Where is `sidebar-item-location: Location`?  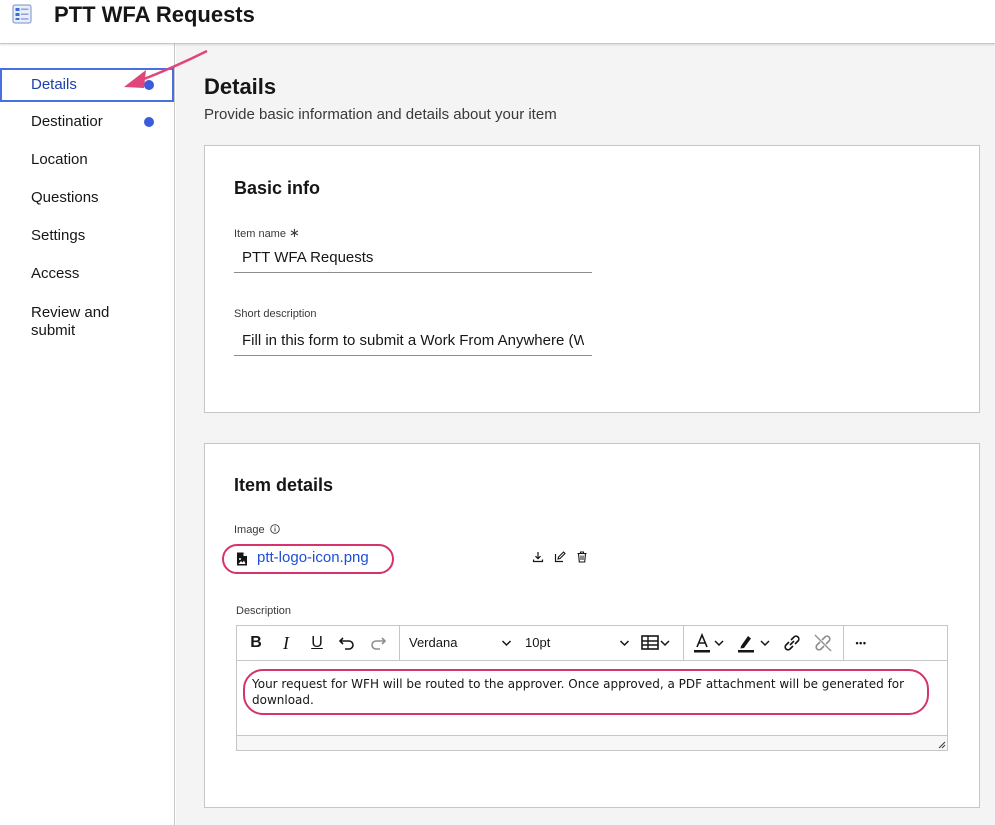
sidebar-item-location: Location is located at coordinates (87, 160).